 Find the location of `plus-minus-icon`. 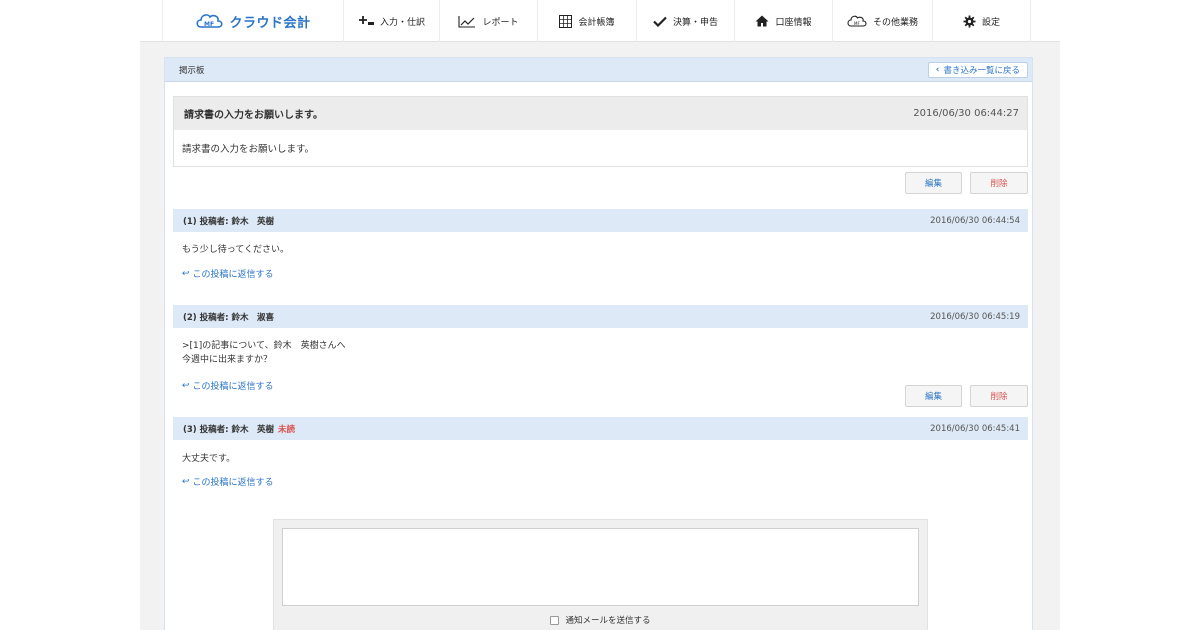

plus-minus-icon is located at coordinates (366, 21).